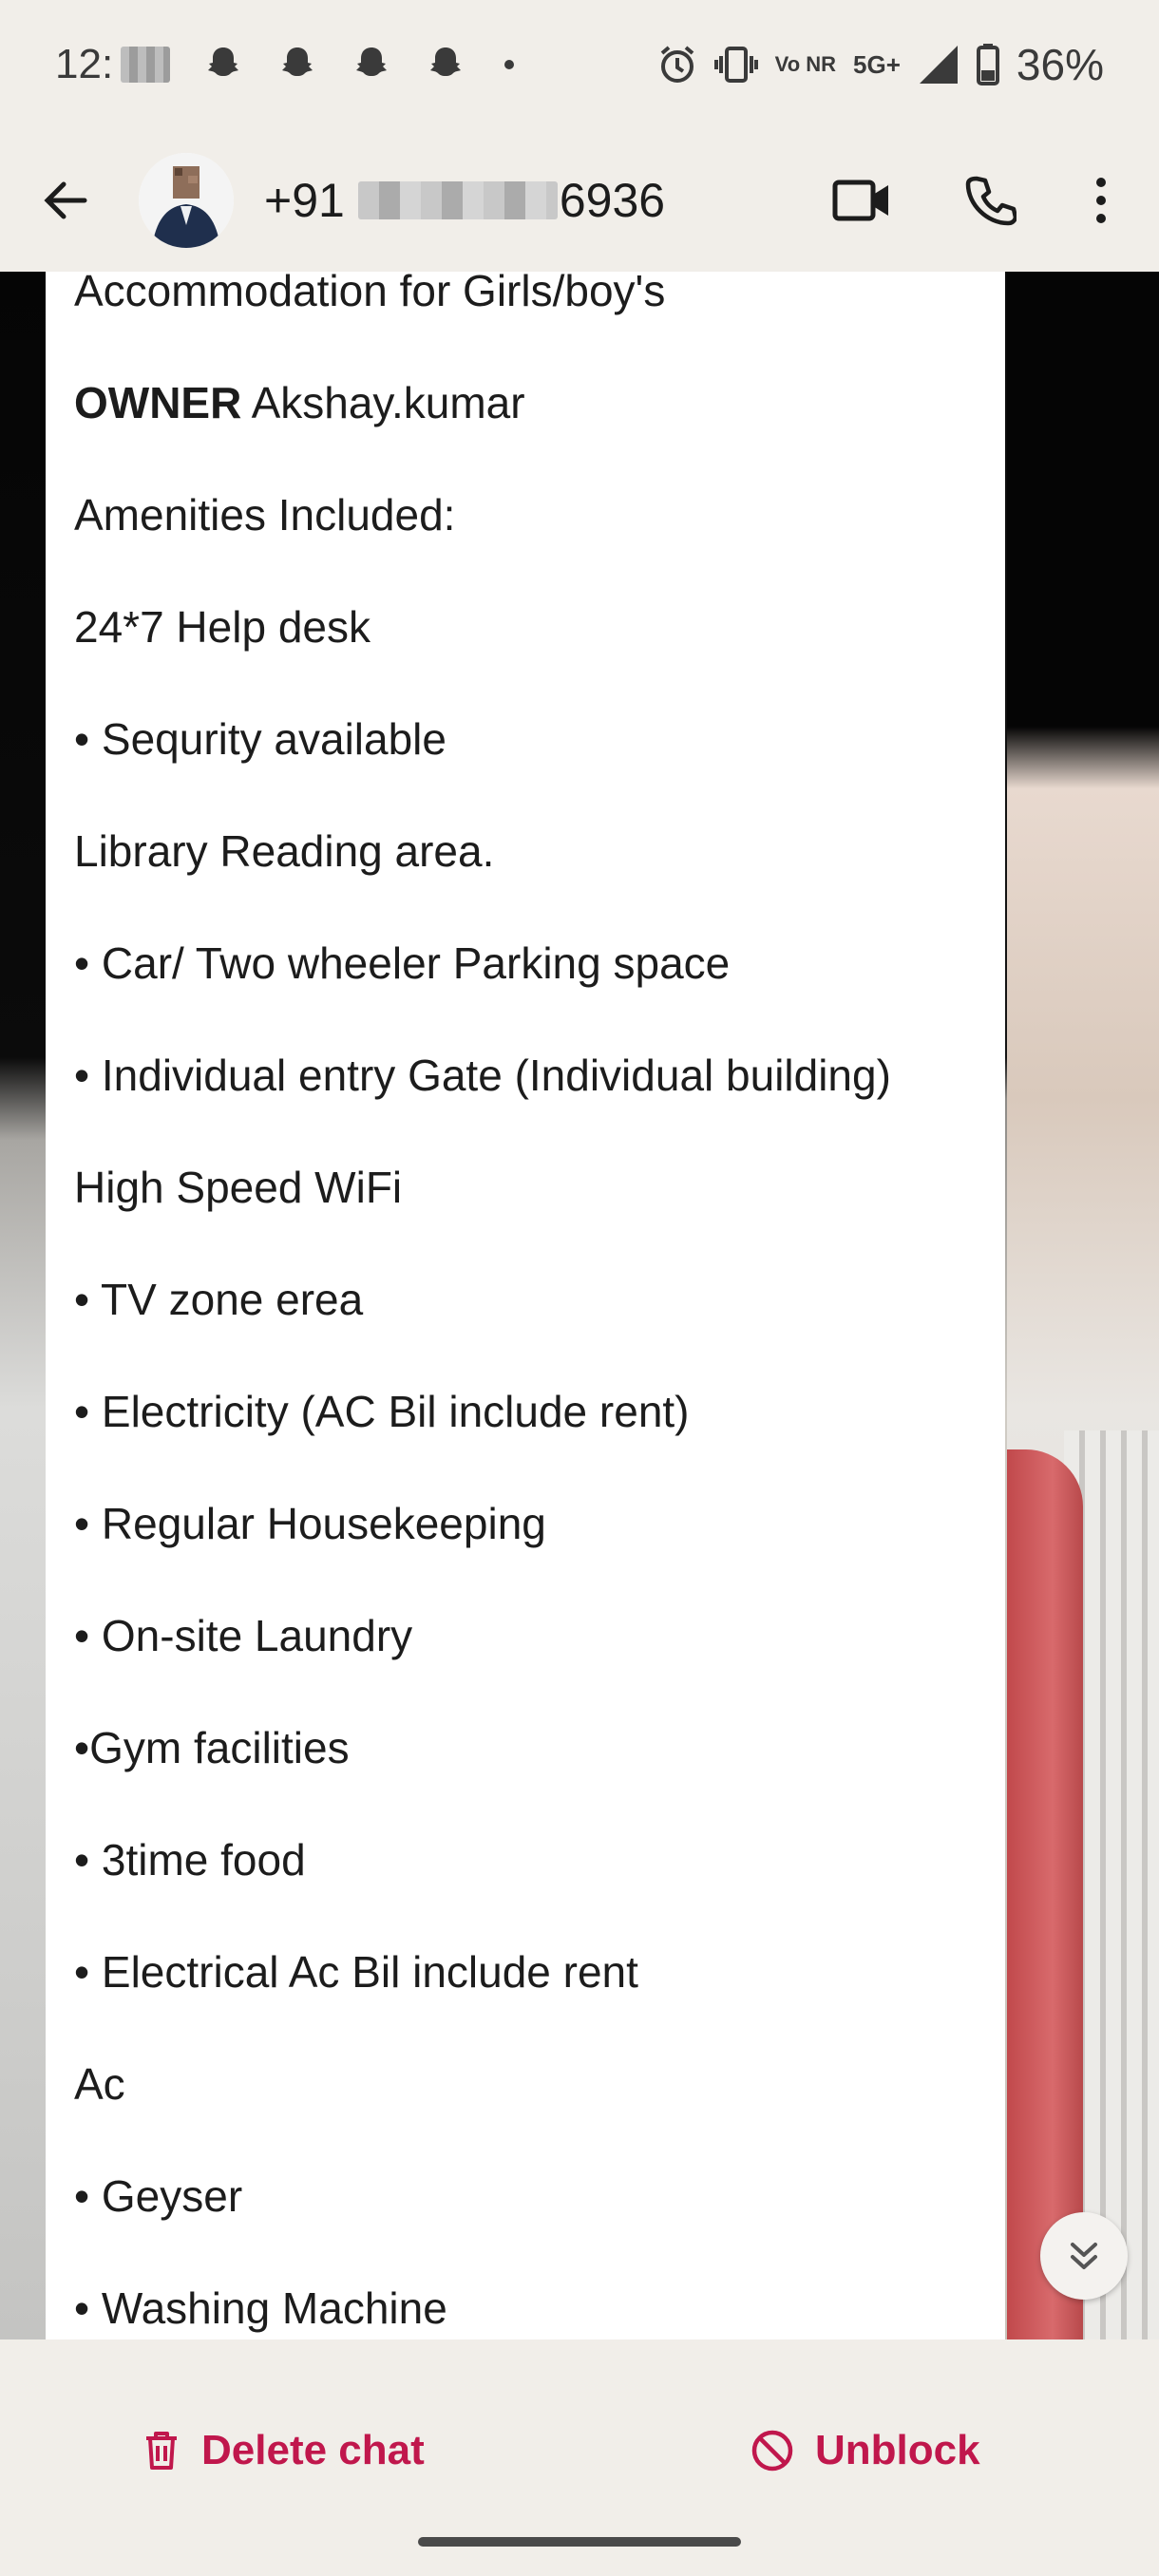  I want to click on phone-icon, so click(990, 201).